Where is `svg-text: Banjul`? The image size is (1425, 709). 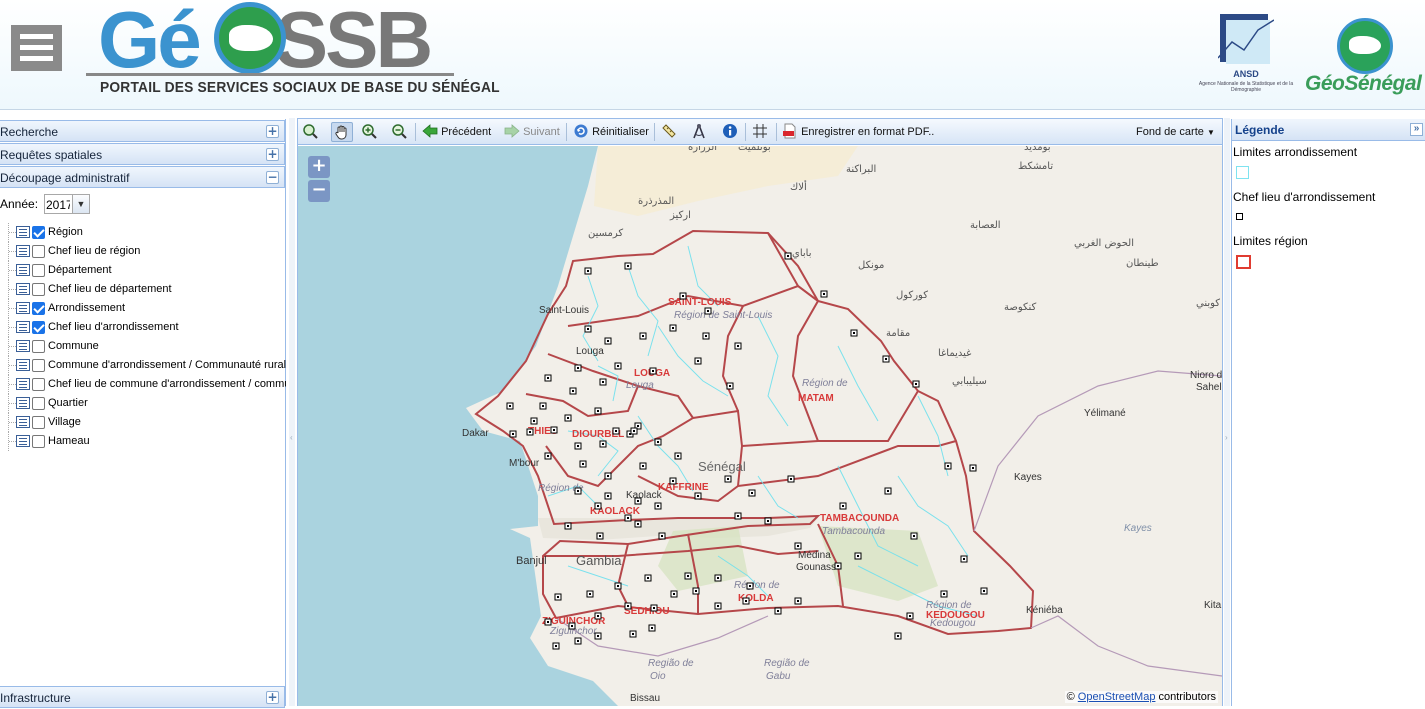 svg-text: Banjul is located at coordinates (531, 561).